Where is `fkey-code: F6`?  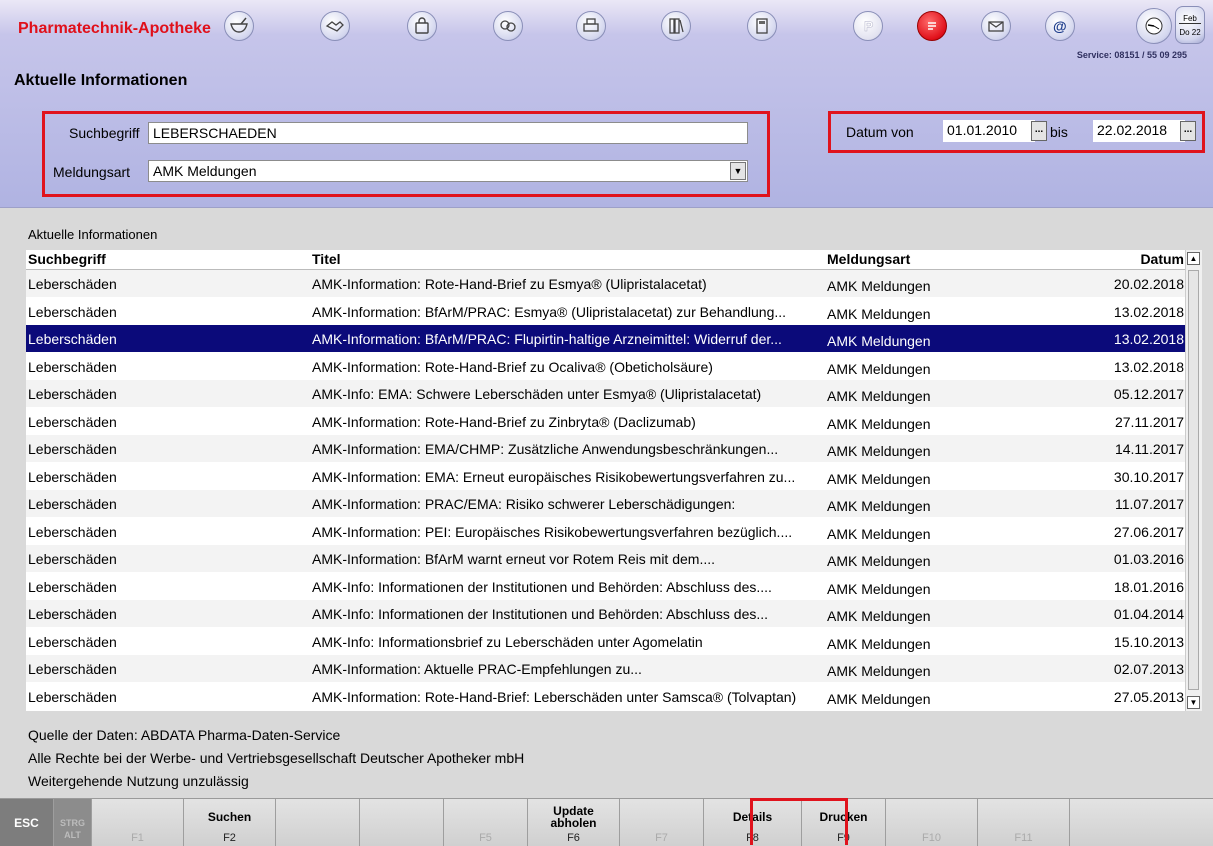
fkey-code: F6 is located at coordinates (573, 838).